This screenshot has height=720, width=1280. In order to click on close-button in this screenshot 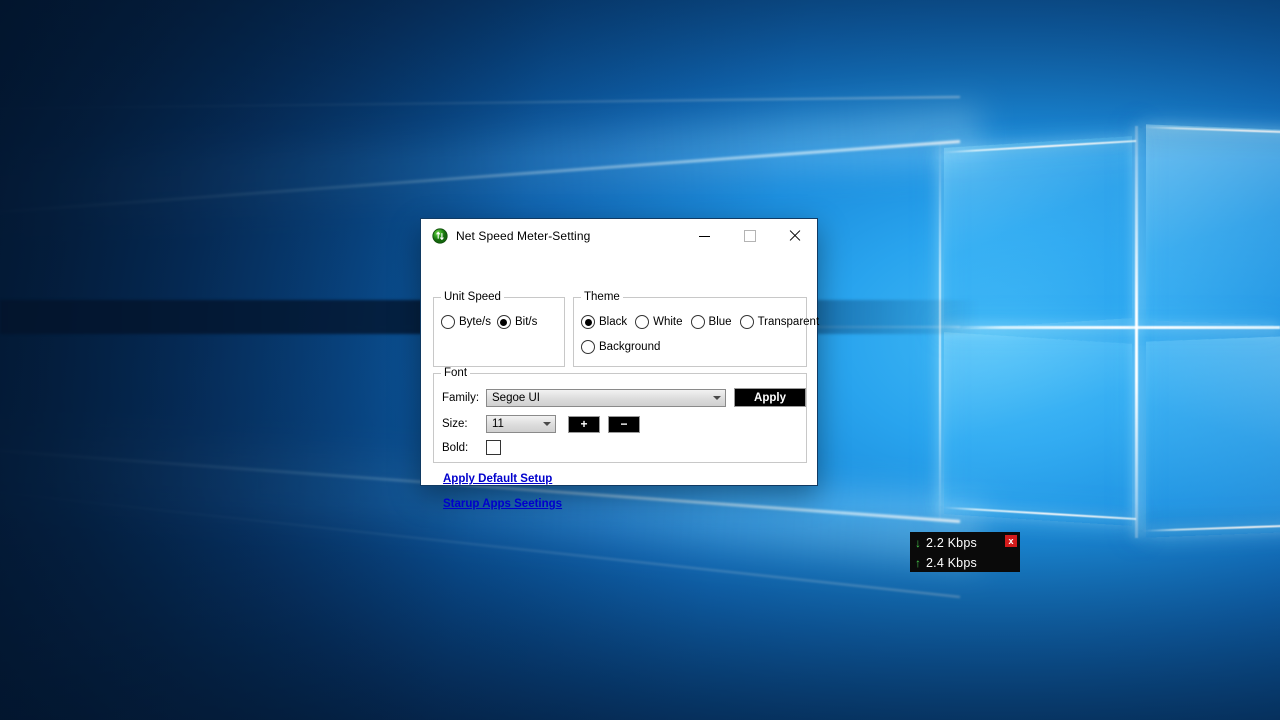, I will do `click(794, 236)`.